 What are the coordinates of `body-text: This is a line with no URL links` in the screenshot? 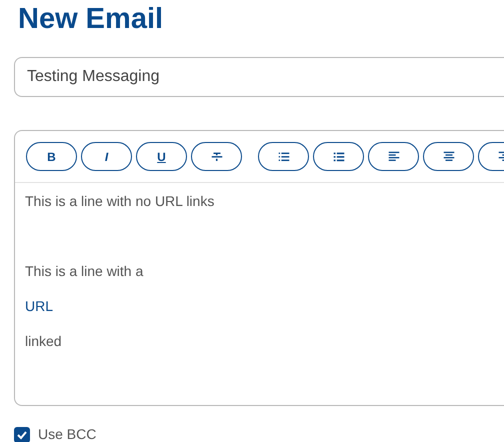 It's located at (119, 201).